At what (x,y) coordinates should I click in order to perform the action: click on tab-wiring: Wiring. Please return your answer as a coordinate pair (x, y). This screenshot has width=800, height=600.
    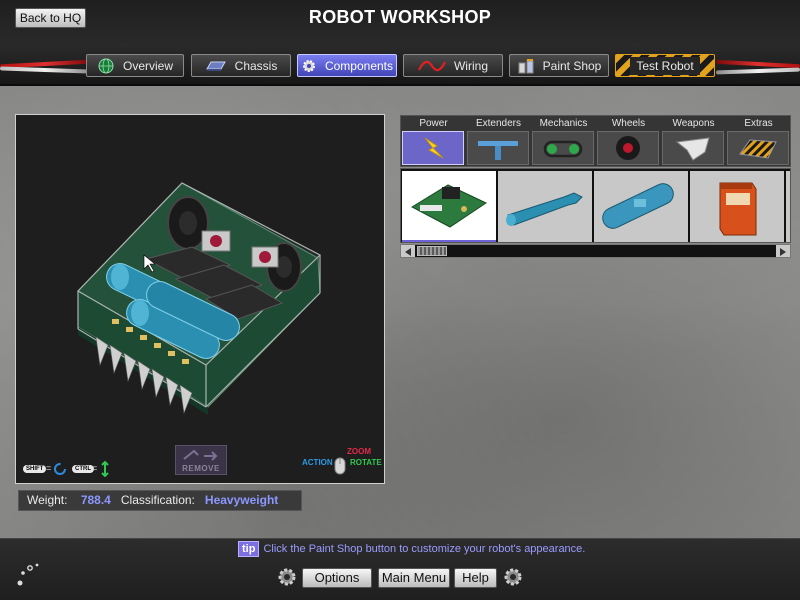
    Looking at the image, I should click on (453, 65).